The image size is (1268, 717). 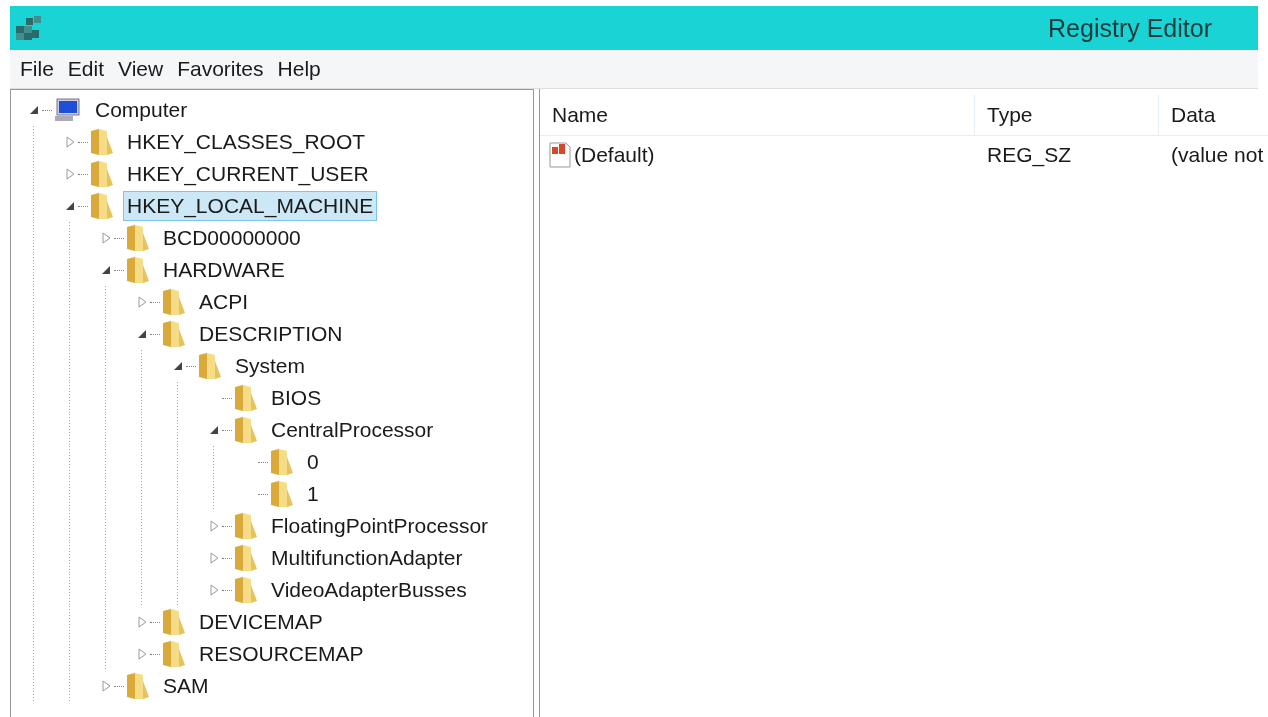 I want to click on tree-item: VideoAdapterBusses, so click(x=369, y=590).